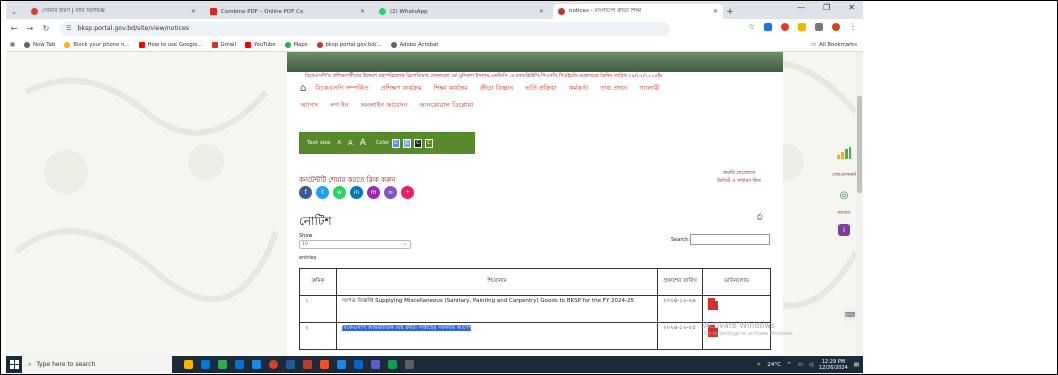 The height and width of the screenshot is (375, 1058). I want to click on bookmark-item: Maps, so click(296, 44).